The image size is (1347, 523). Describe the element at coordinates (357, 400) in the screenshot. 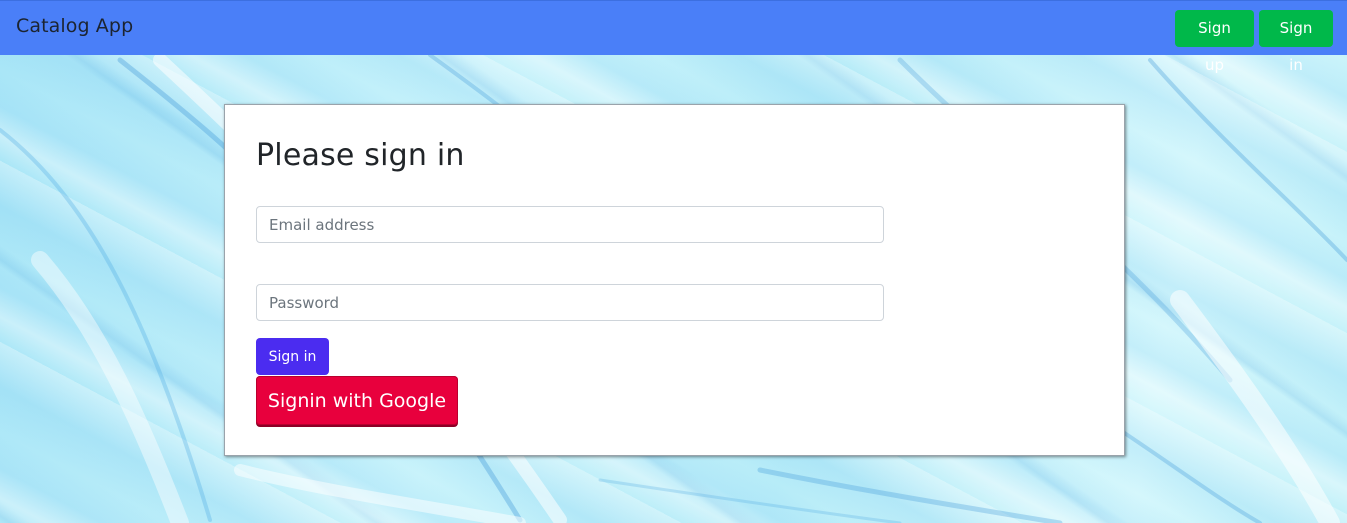

I see `google-signin-button: Signin with Google` at that location.